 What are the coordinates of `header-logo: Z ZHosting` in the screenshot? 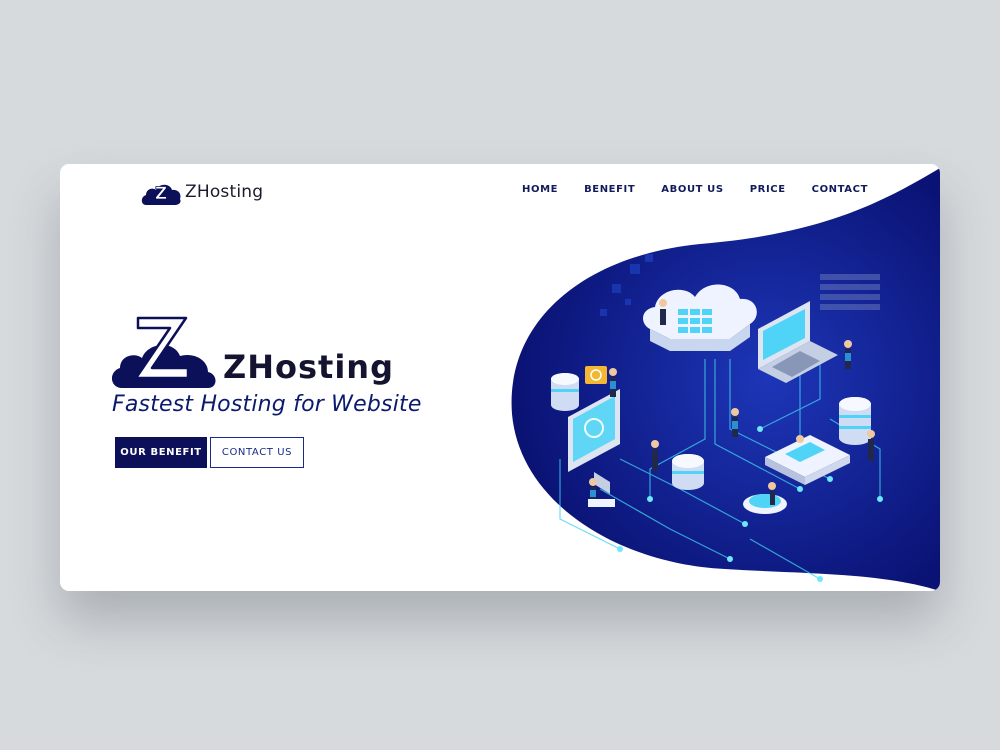 It's located at (201, 192).